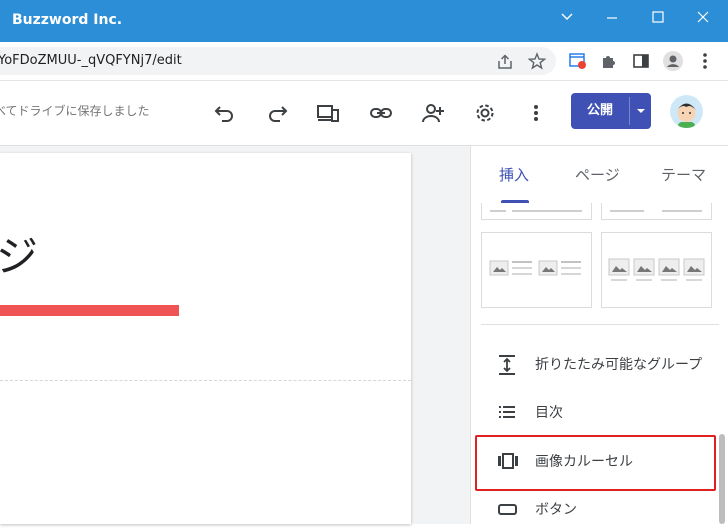 The width and height of the screenshot is (728, 532). Describe the element at coordinates (75, 111) in the screenshot. I see `save-status: べてドライブに保存しました` at that location.